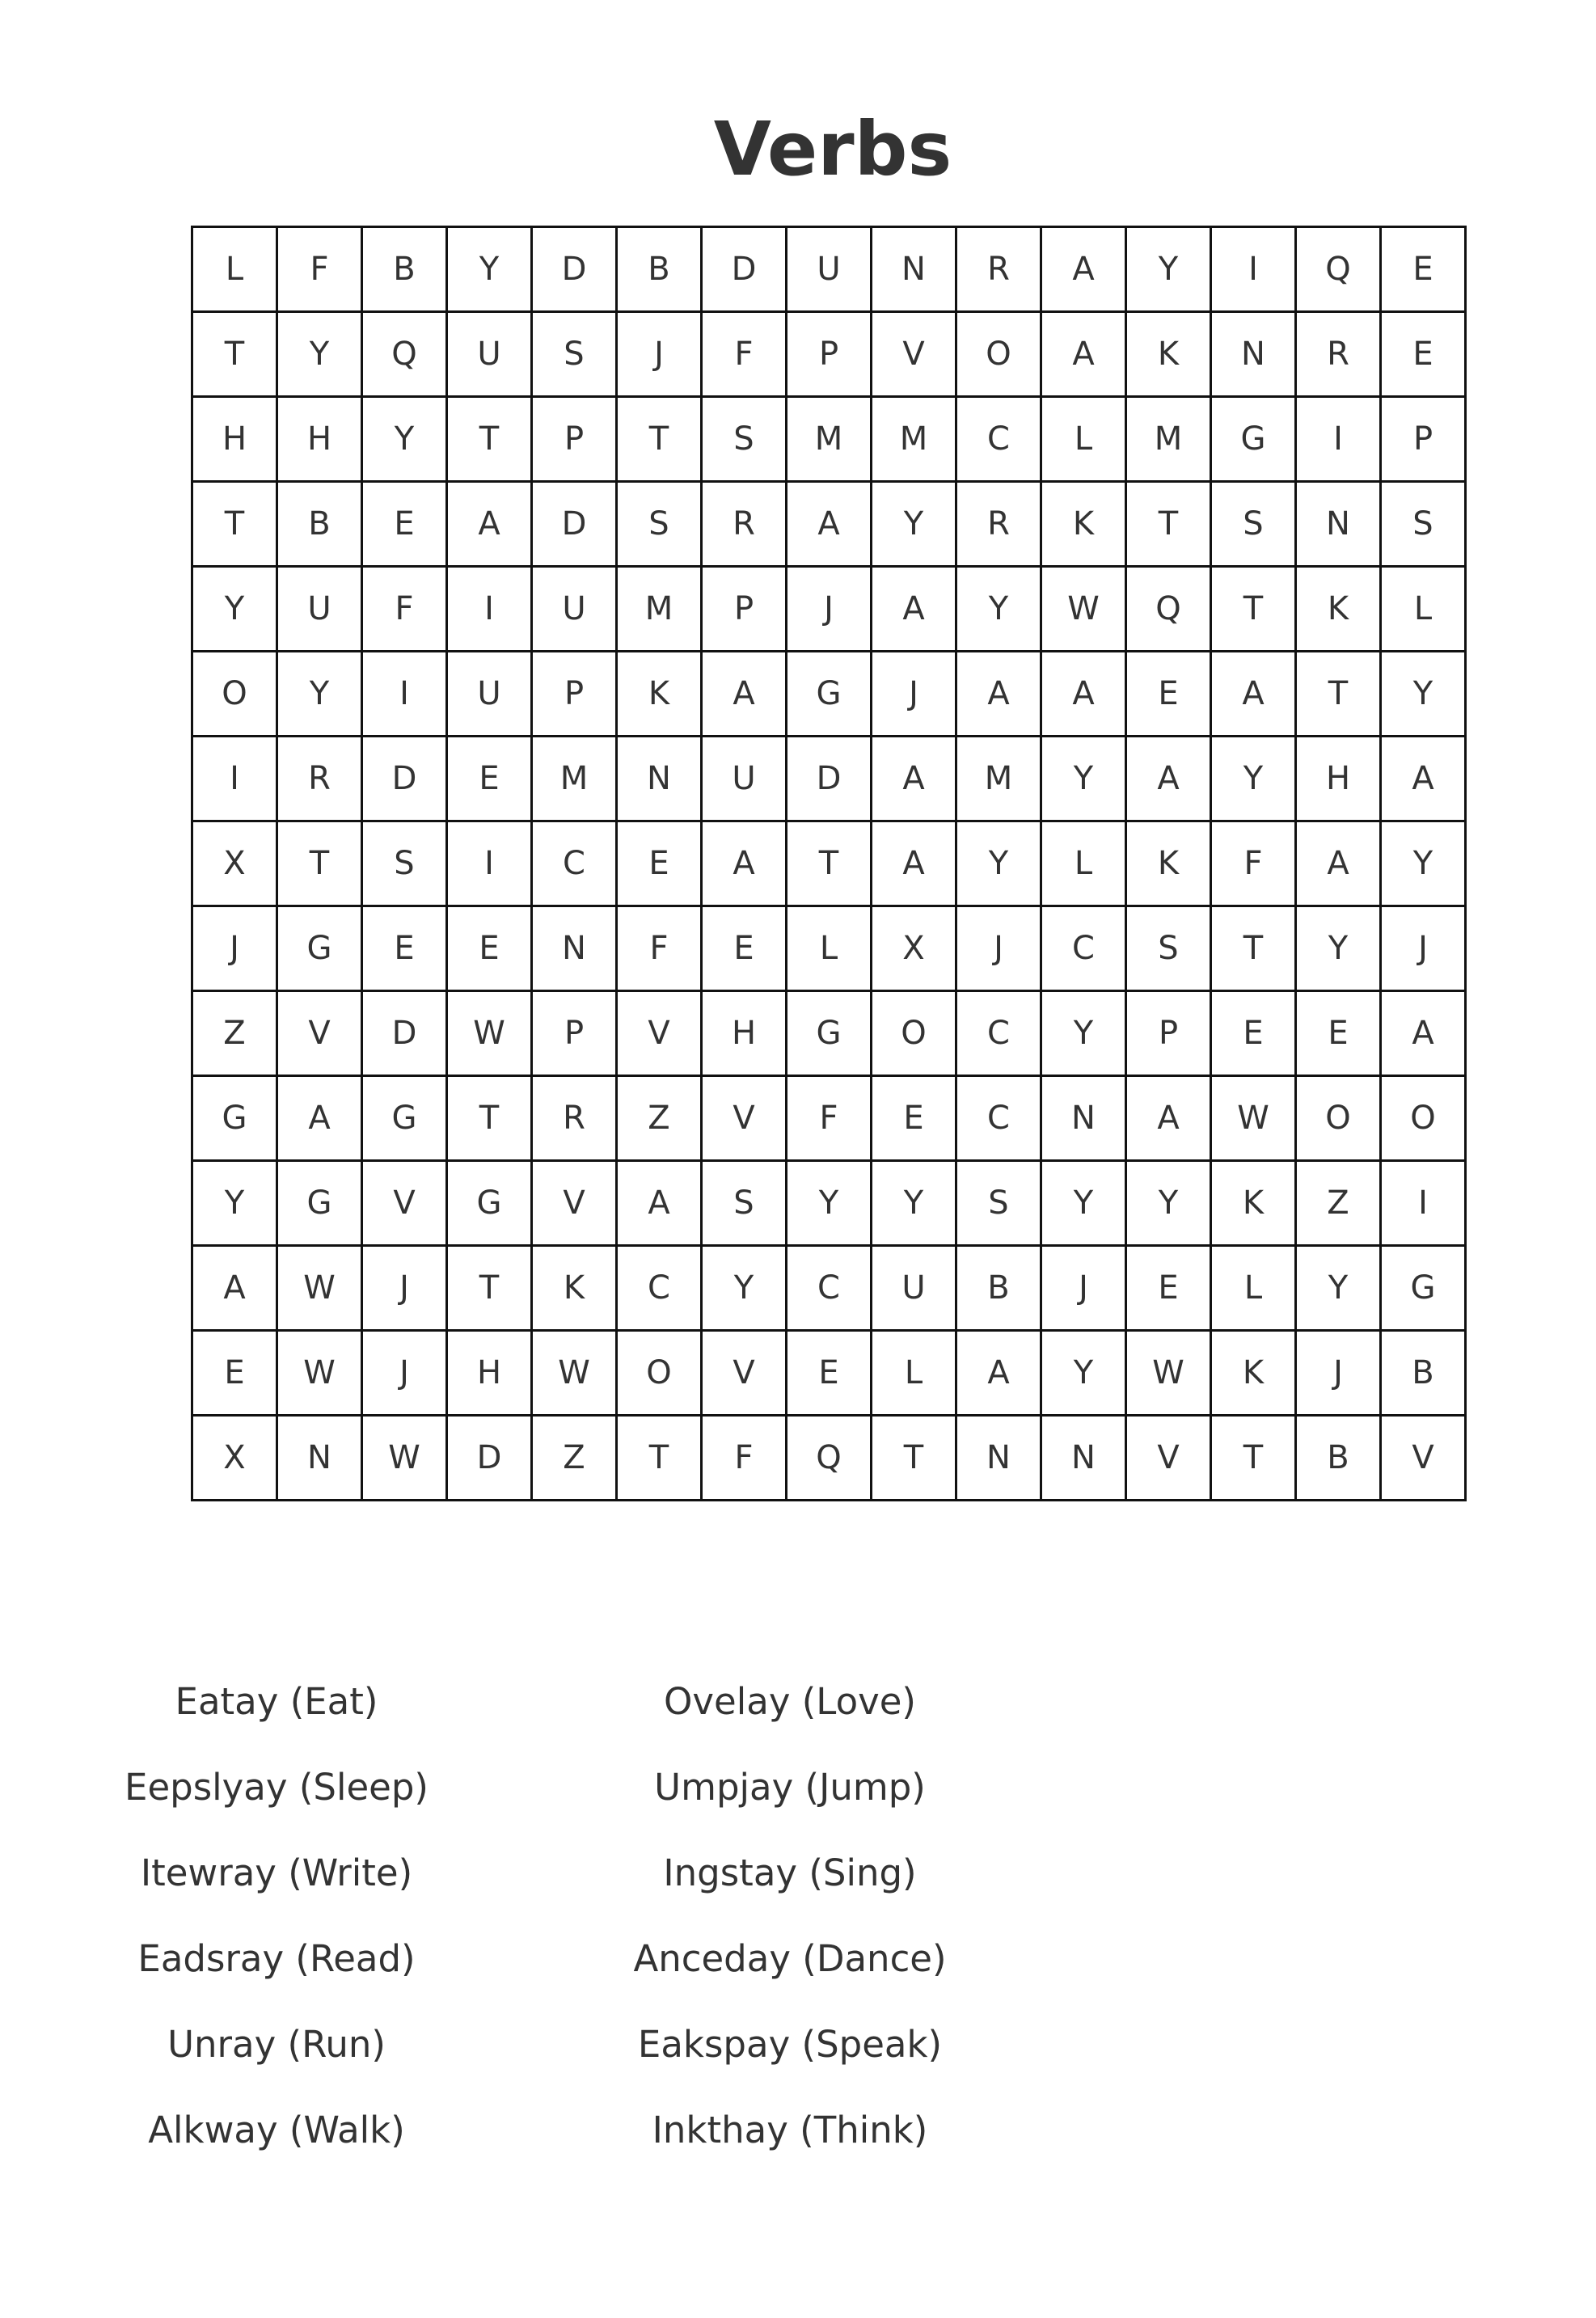 The height and width of the screenshot is (2318, 1596). Describe the element at coordinates (790, 2130) in the screenshot. I see `word-item: Inkthay (Think)` at that location.